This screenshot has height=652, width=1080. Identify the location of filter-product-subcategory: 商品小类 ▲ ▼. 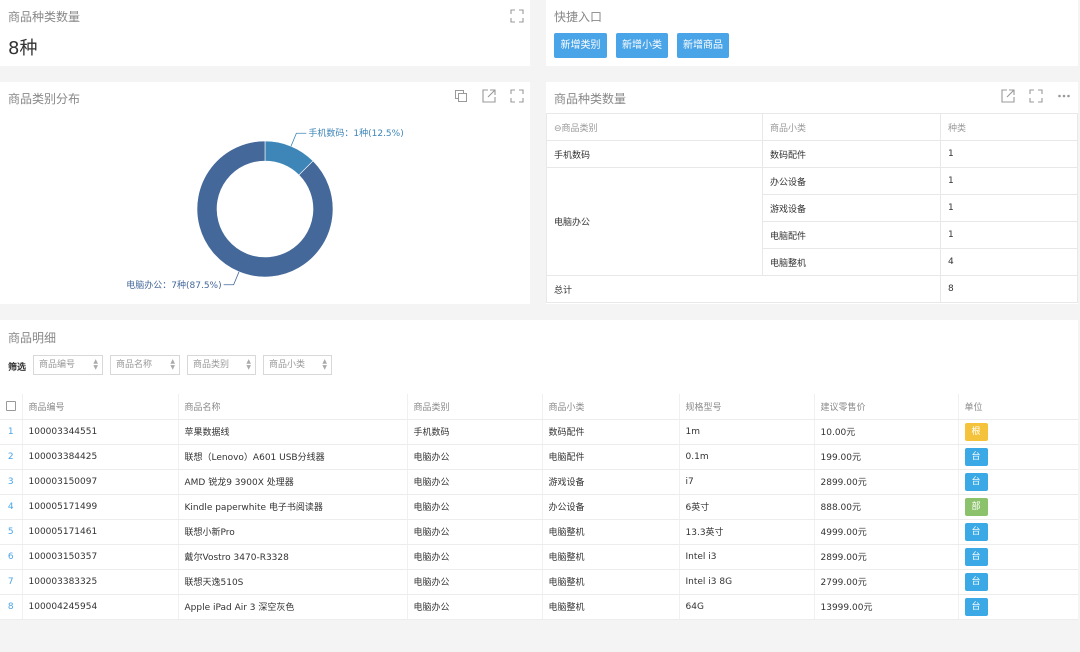
(297, 365).